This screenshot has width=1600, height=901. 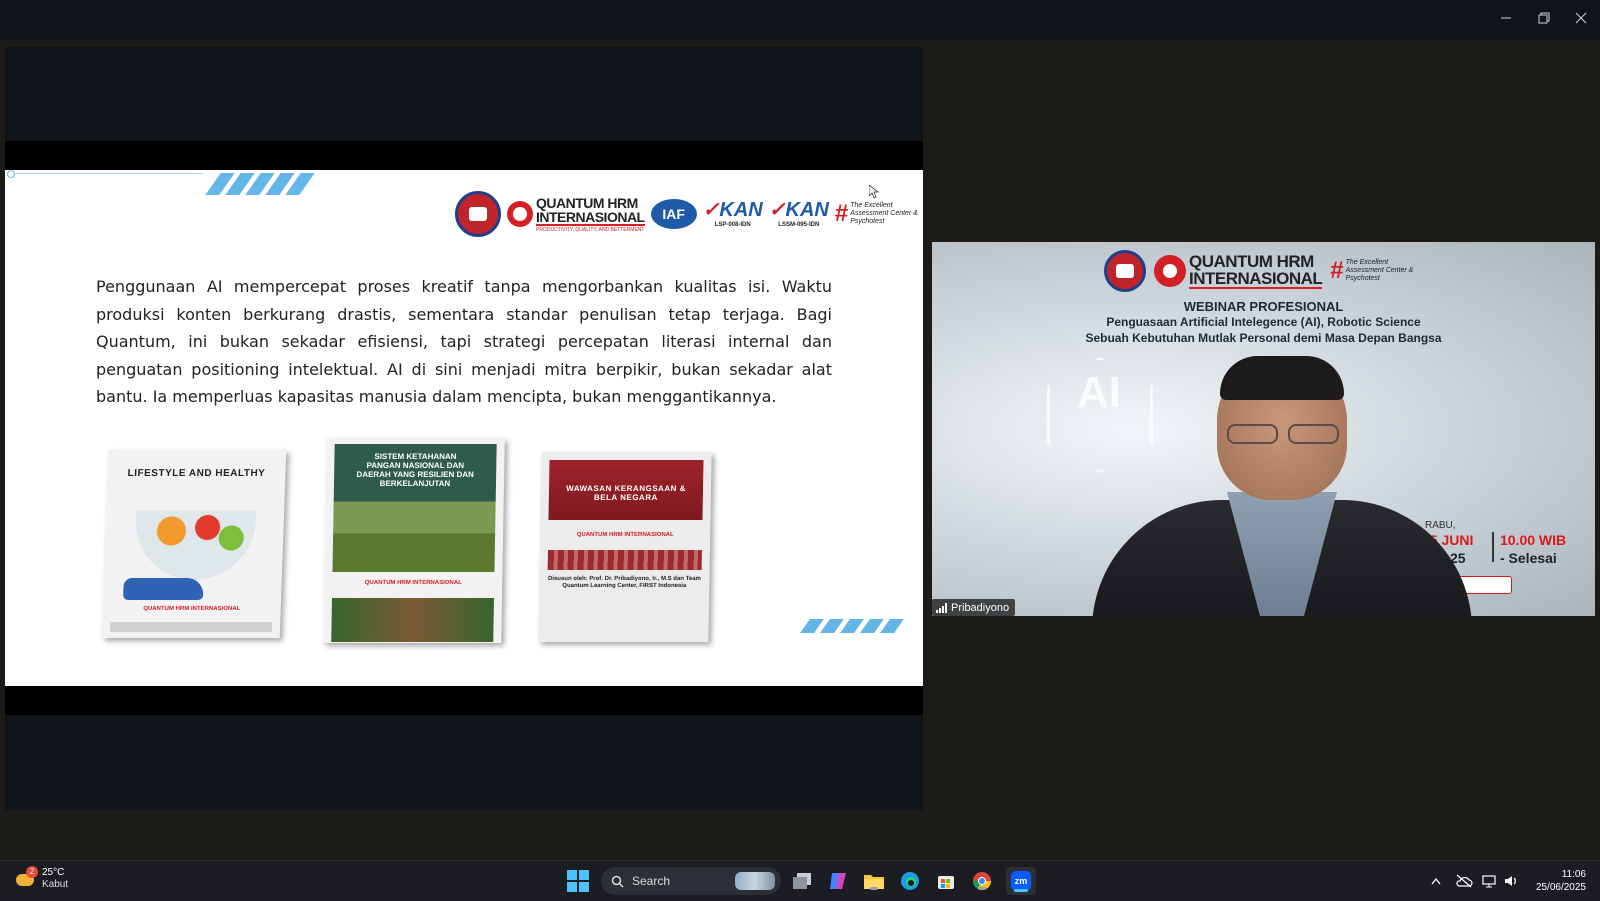 I want to click on participant-name: Pribadiyono, so click(x=980, y=607).